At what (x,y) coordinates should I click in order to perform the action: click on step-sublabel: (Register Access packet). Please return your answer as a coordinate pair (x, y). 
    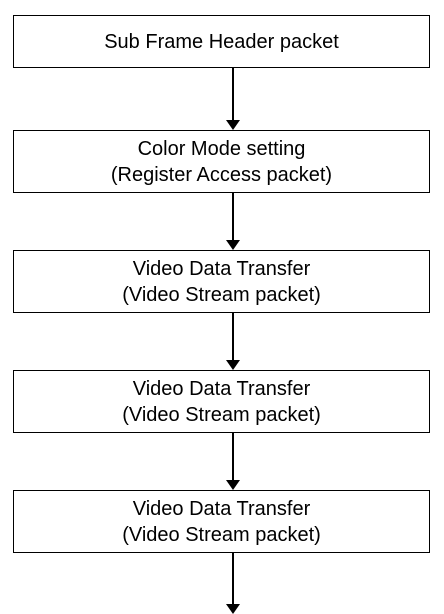
    Looking at the image, I should click on (221, 174).